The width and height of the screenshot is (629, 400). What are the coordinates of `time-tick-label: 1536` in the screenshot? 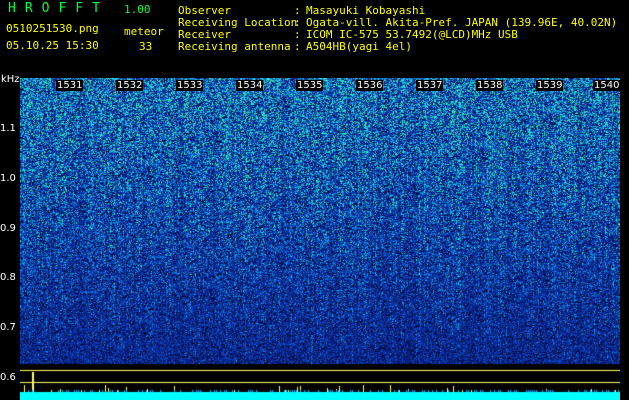 It's located at (370, 85).